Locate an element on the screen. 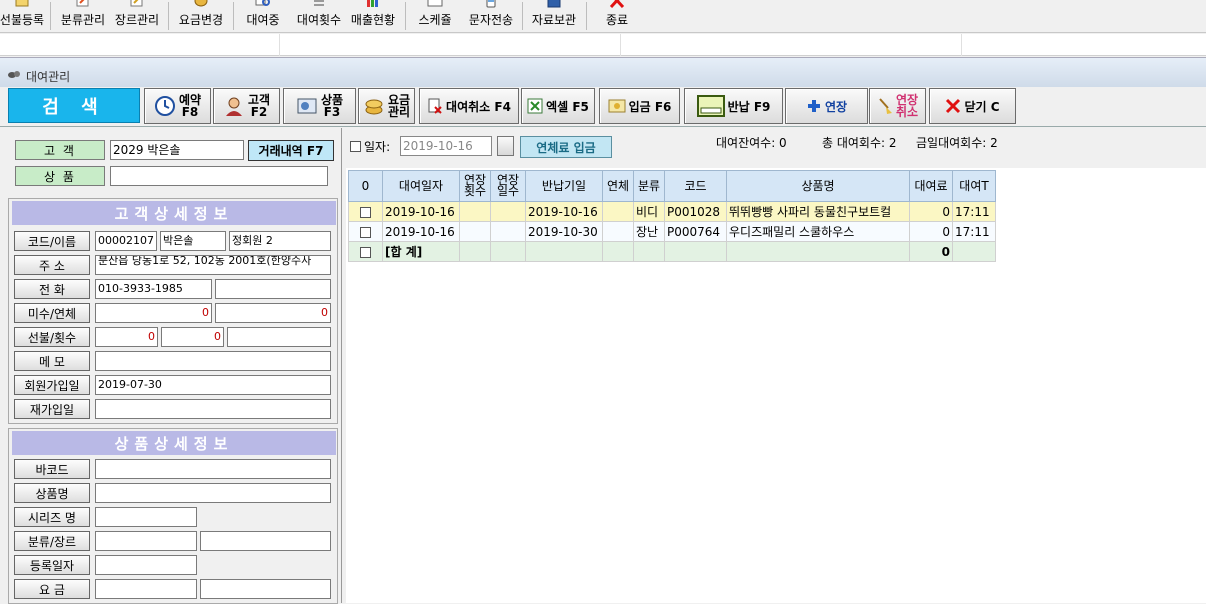  customer-name-field: 박은솔 is located at coordinates (193, 241).